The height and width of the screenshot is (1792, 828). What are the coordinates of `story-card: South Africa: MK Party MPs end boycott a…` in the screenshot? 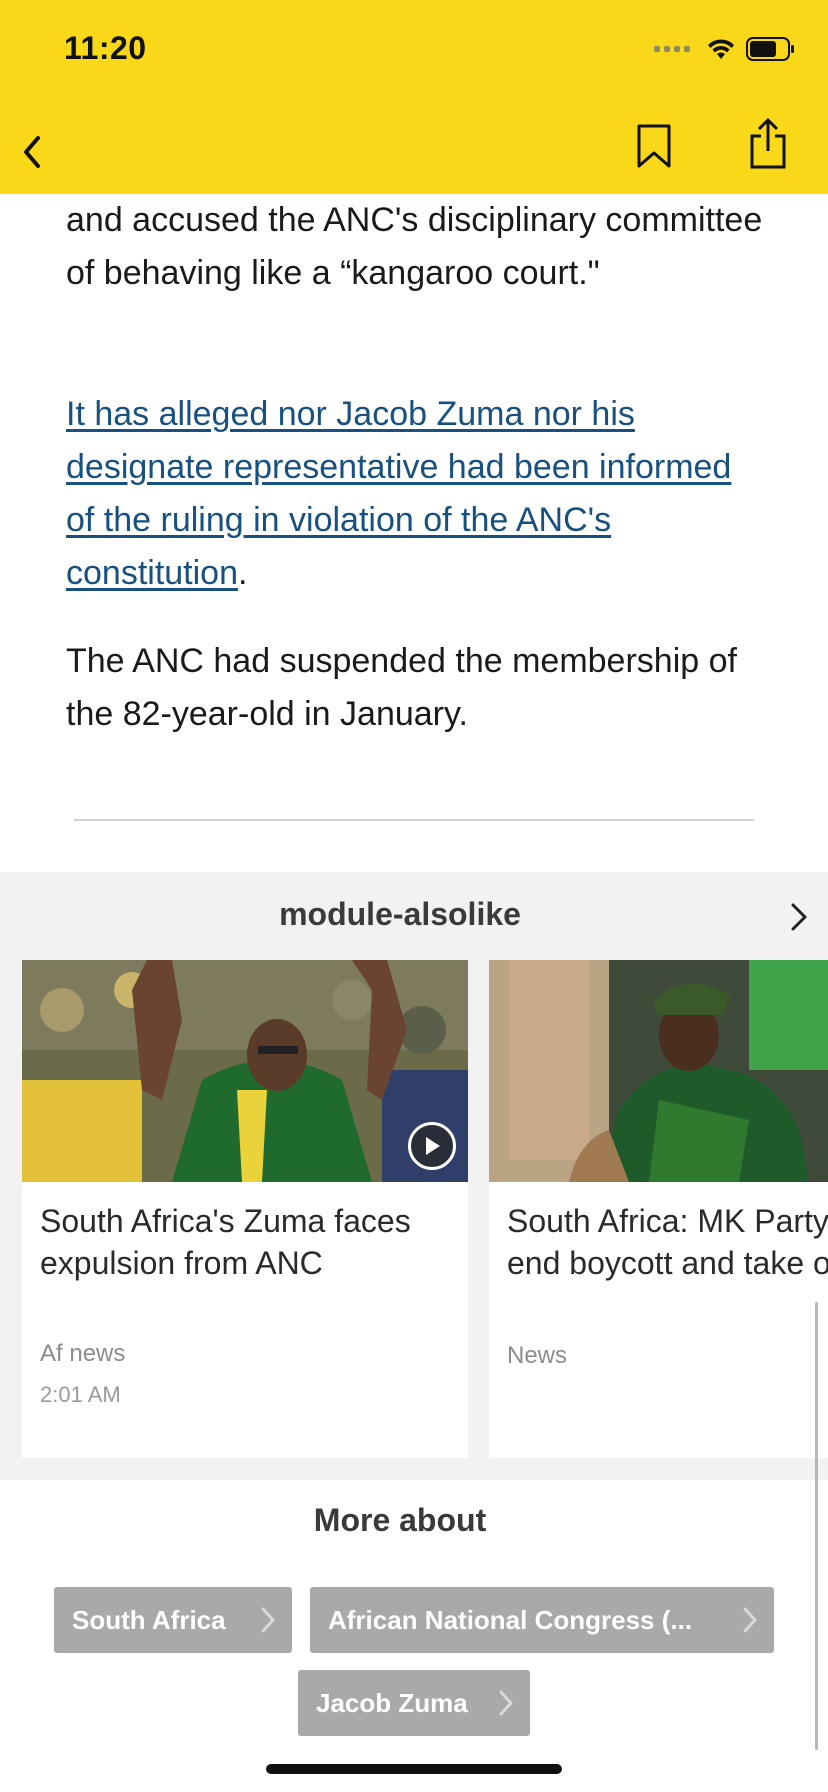 It's located at (658, 1209).